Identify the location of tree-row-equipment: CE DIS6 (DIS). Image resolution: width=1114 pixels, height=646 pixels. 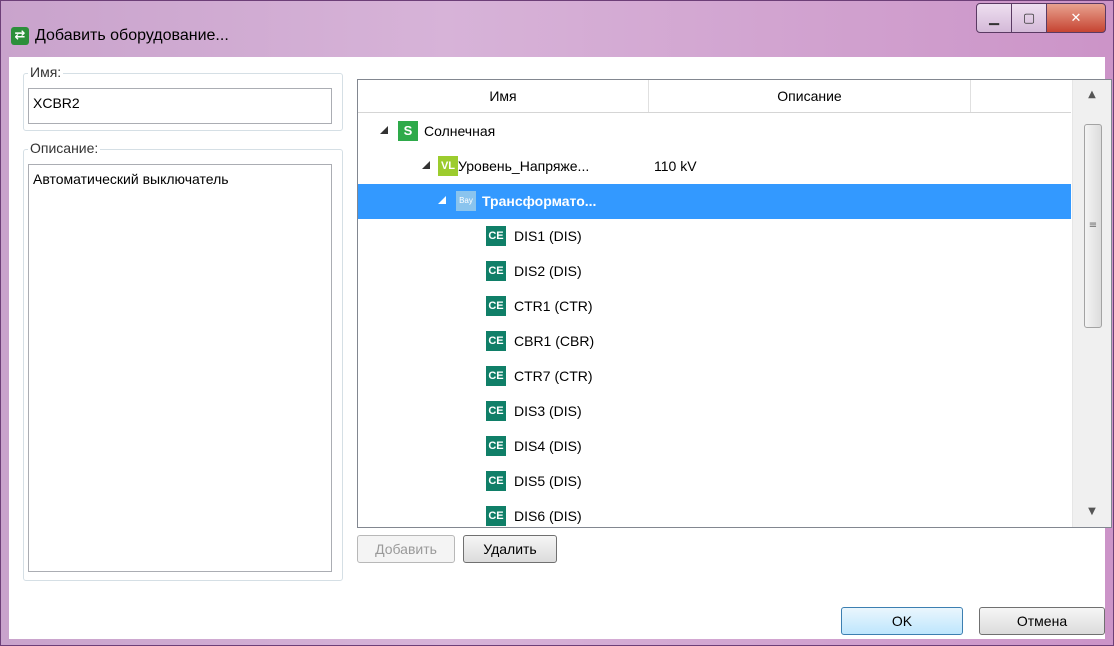
(714, 513).